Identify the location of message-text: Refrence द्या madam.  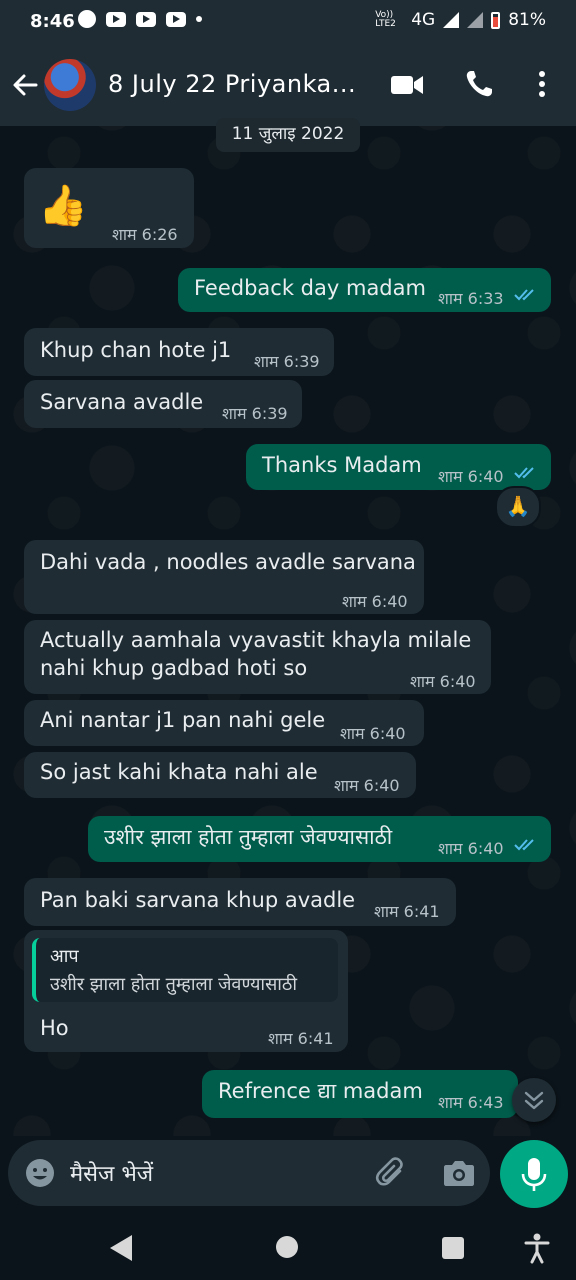
(320, 1091).